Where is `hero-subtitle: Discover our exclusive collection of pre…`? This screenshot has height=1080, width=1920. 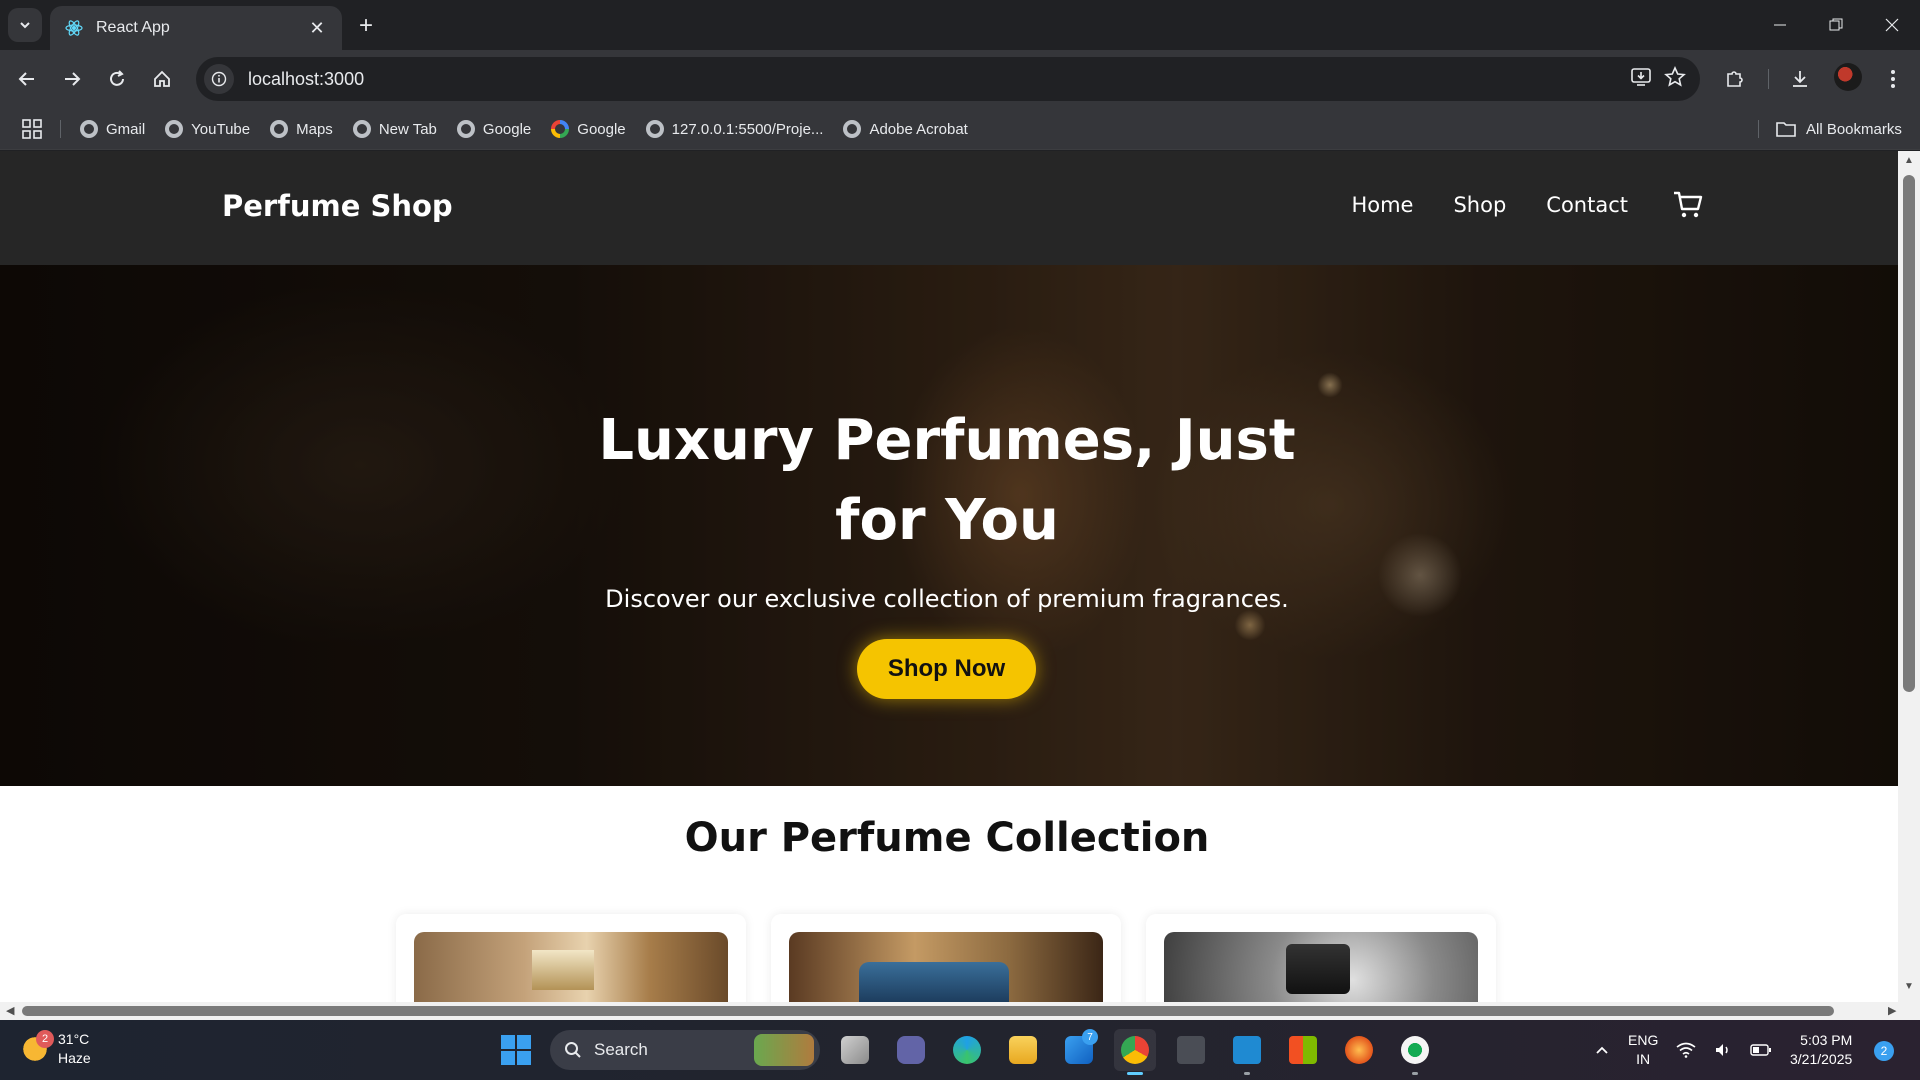 hero-subtitle: Discover our exclusive collection of pre… is located at coordinates (947, 599).